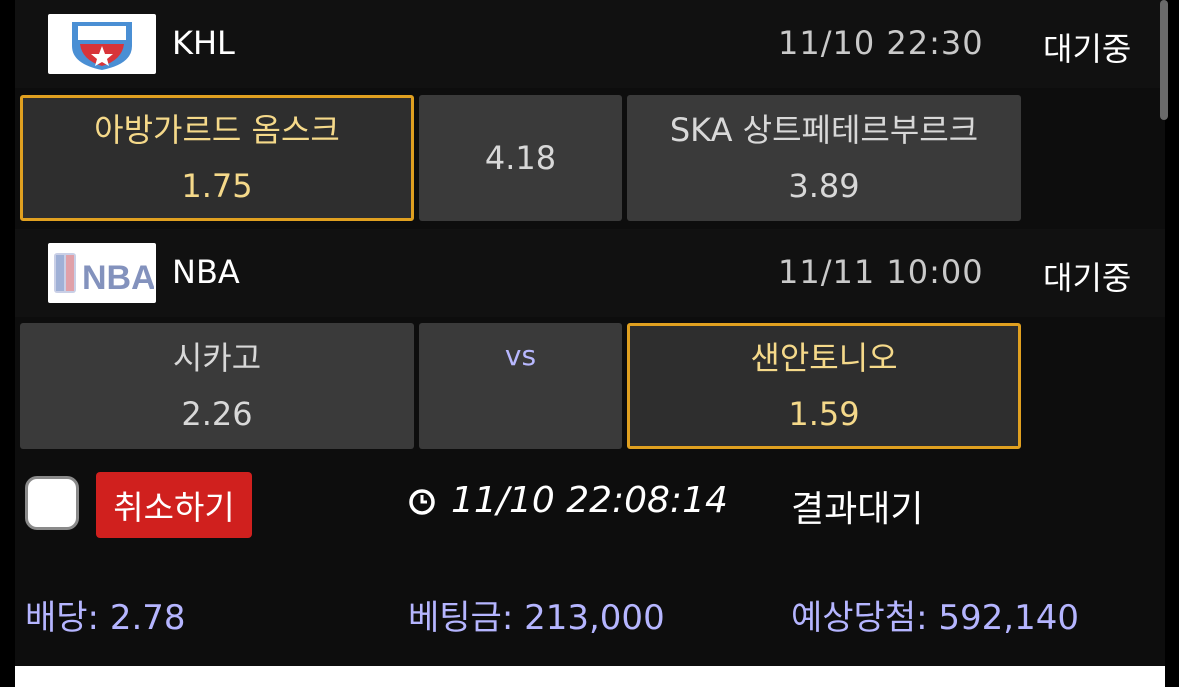 The height and width of the screenshot is (687, 1179). Describe the element at coordinates (590, 273) in the screenshot. I see `game-header-nba: NBA NBA 11/11 10:00 대기중` at that location.